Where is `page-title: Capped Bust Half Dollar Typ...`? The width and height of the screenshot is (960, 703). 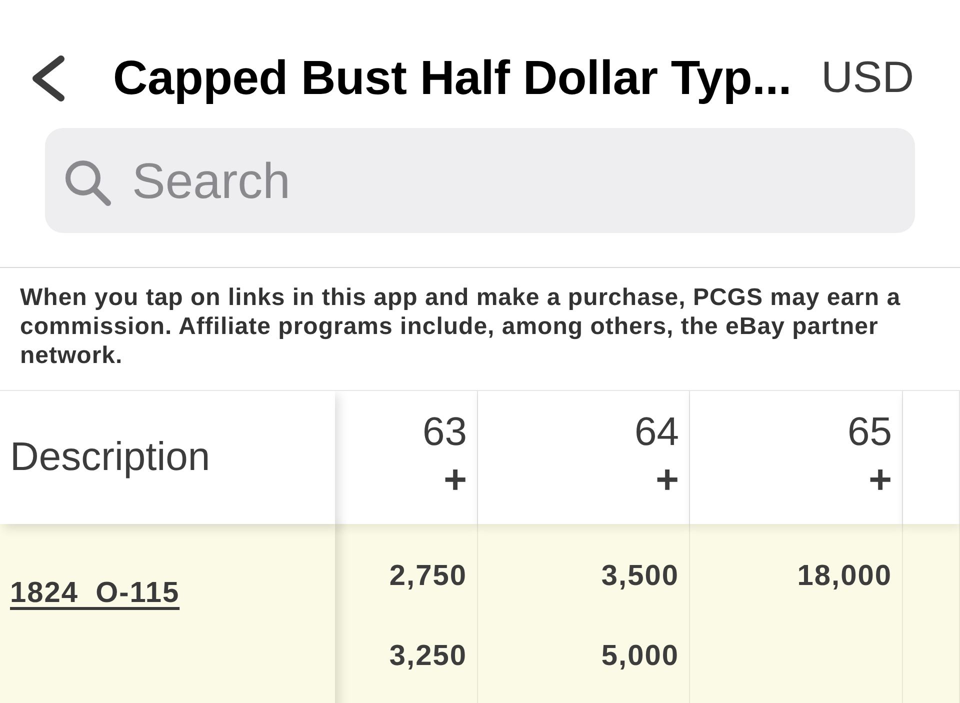 page-title: Capped Bust Half Dollar Typ... is located at coordinates (453, 78).